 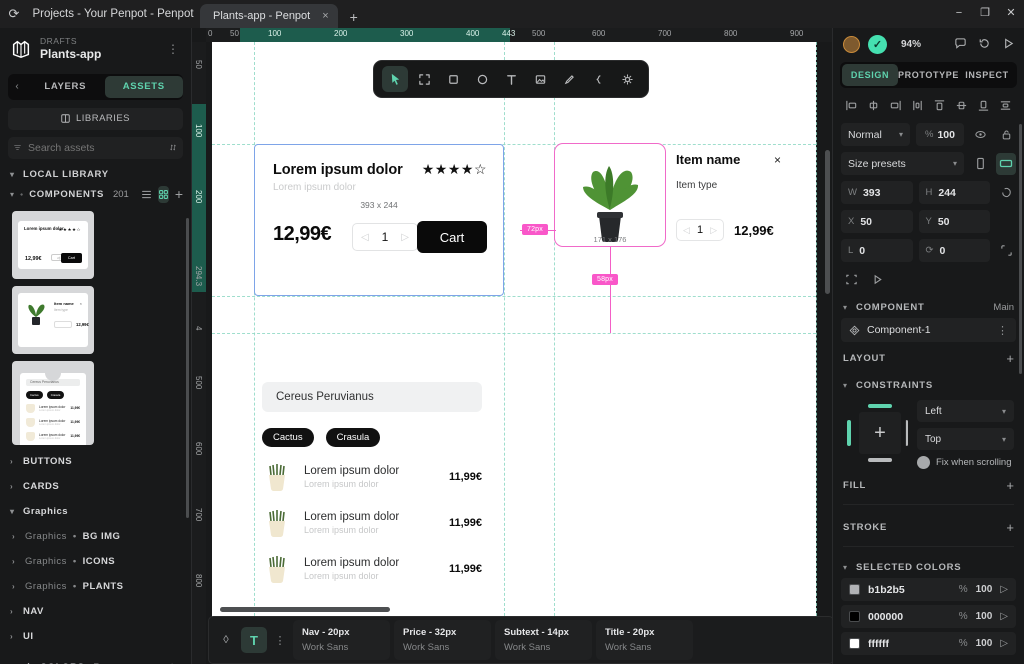 What do you see at coordinates (305, 609) in the screenshot?
I see `horizontal-scrollbar` at bounding box center [305, 609].